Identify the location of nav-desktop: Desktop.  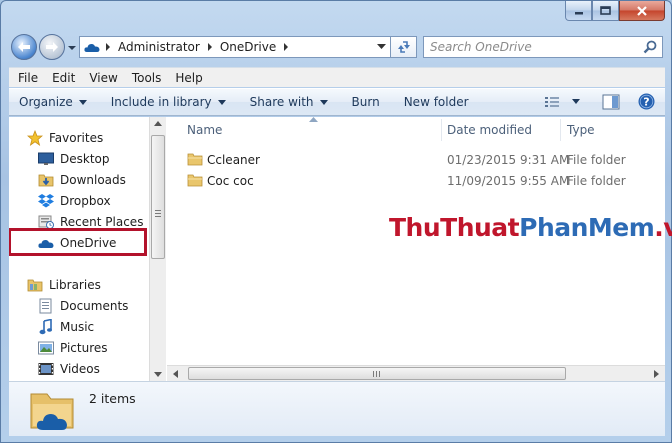
(74, 158).